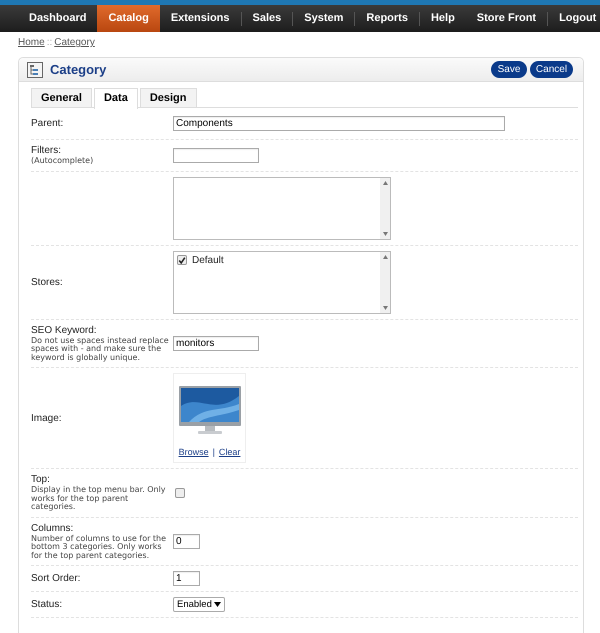 The height and width of the screenshot is (633, 600). Describe the element at coordinates (199, 604) in the screenshot. I see `status-dropdown: Enabled` at that location.